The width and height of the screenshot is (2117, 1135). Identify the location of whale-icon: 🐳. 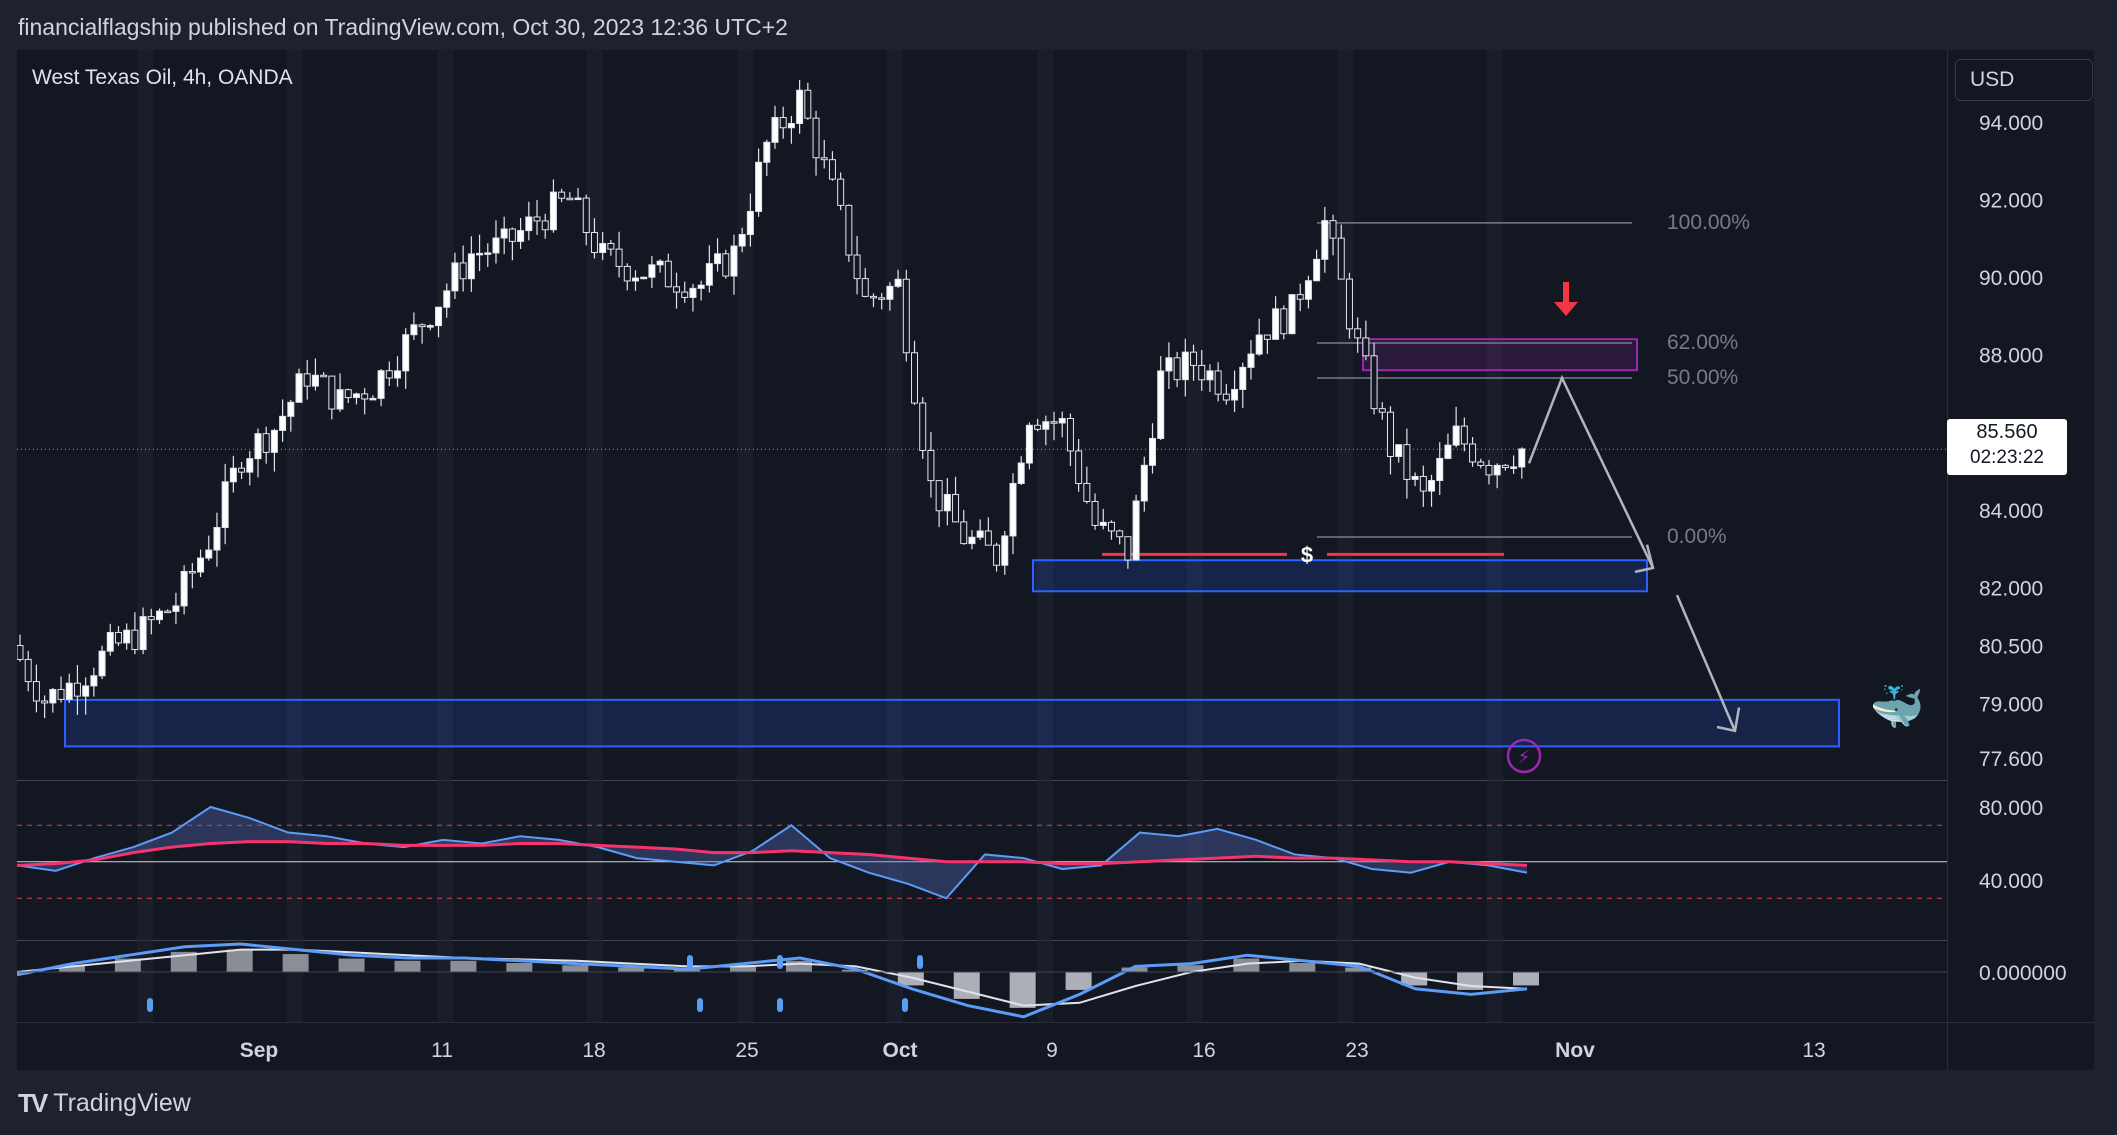
(1897, 707).